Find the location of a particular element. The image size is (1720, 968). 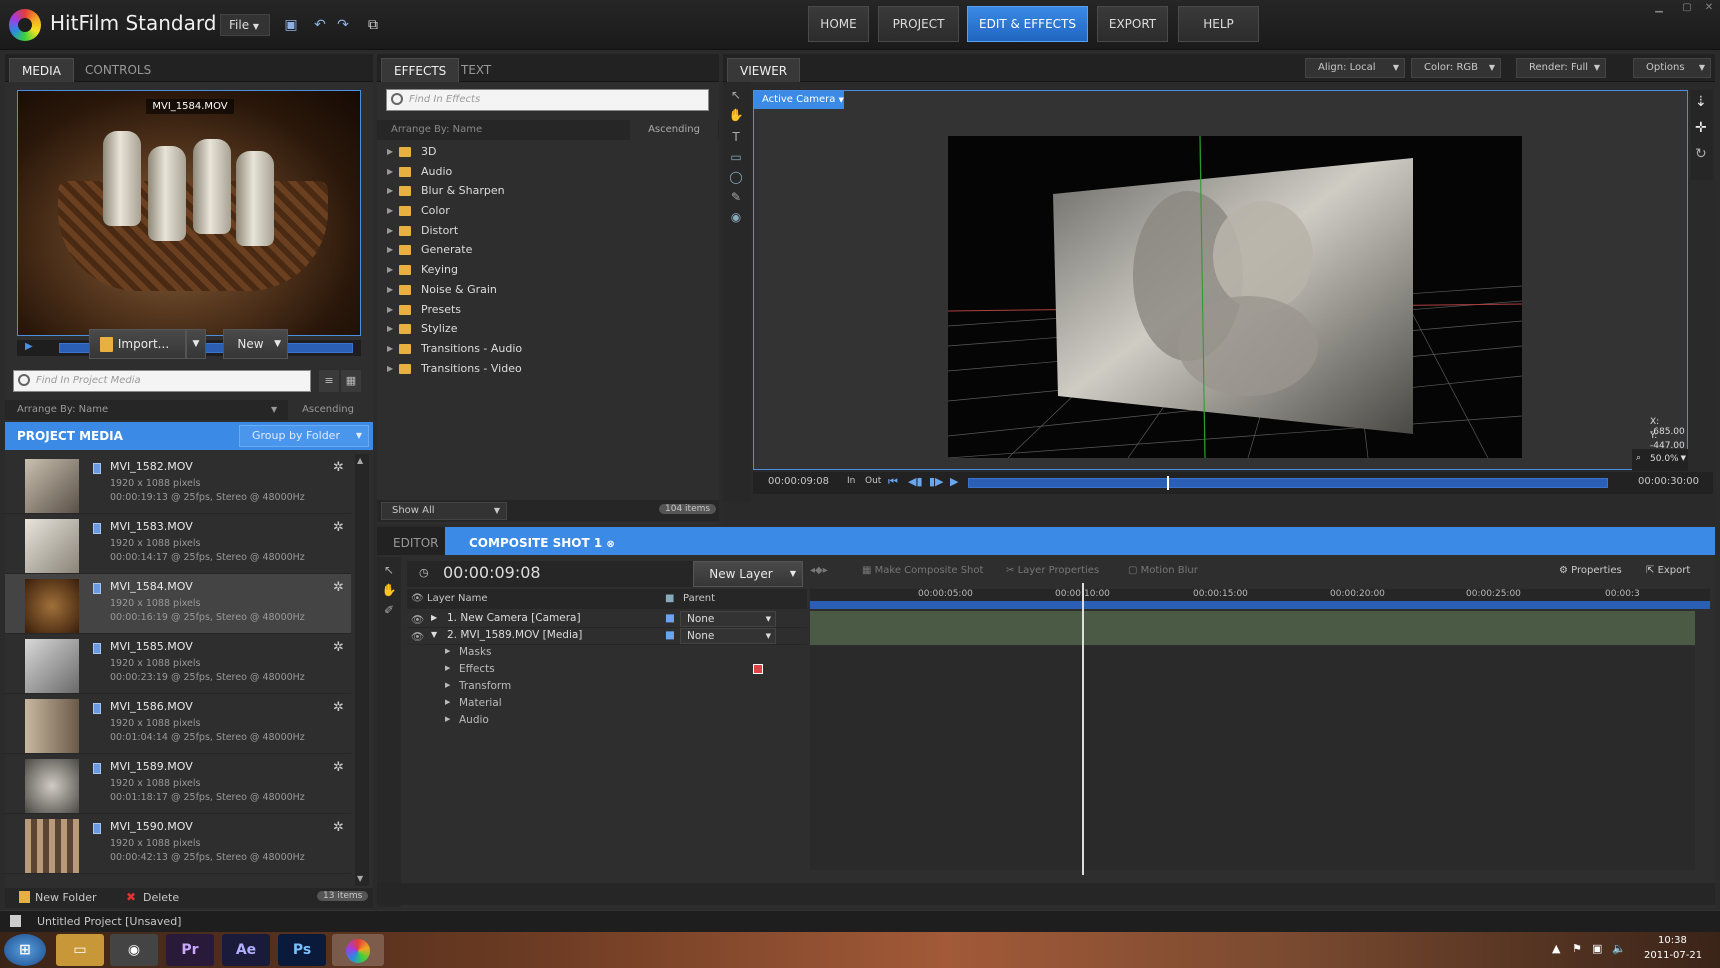

timeline-playhead is located at coordinates (1083, 729).